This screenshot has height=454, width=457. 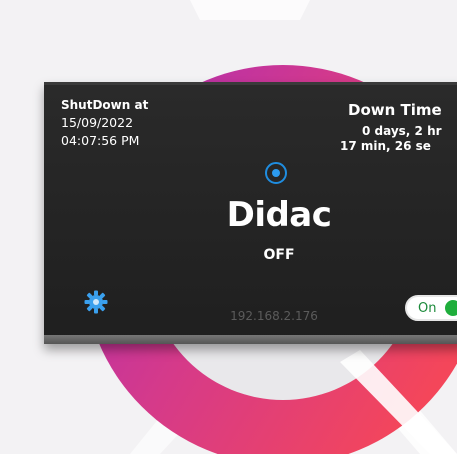 What do you see at coordinates (276, 173) in the screenshot?
I see `status-dot-icon` at bounding box center [276, 173].